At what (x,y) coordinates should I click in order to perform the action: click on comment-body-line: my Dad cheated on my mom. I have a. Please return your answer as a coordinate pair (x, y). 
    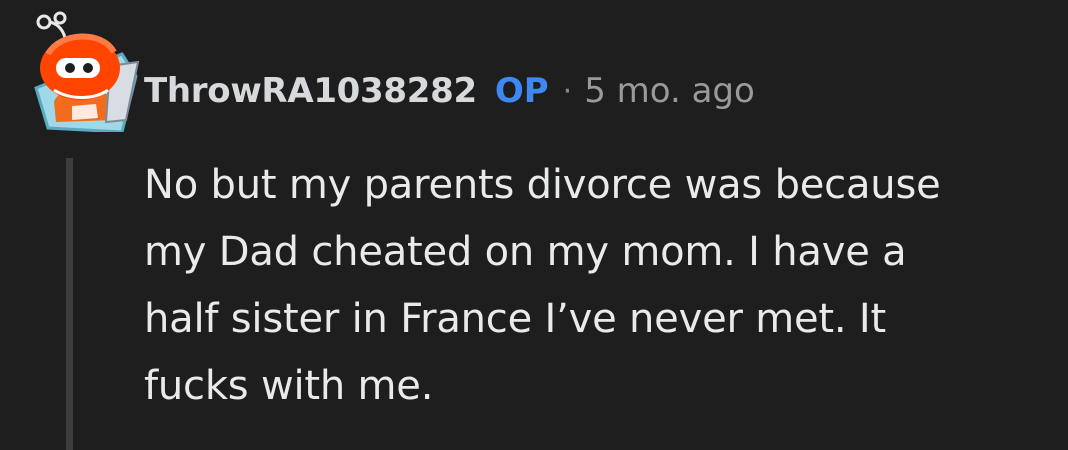
    Looking at the image, I should click on (525, 252).